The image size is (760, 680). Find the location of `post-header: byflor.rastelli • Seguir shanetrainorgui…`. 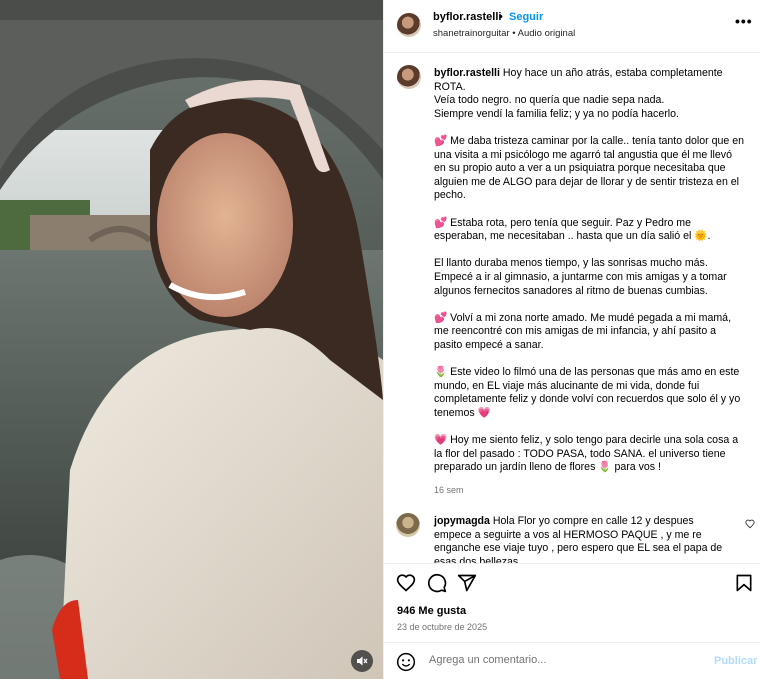

post-header: byflor.rastelli • Seguir shanetrainorgui… is located at coordinates (572, 26).